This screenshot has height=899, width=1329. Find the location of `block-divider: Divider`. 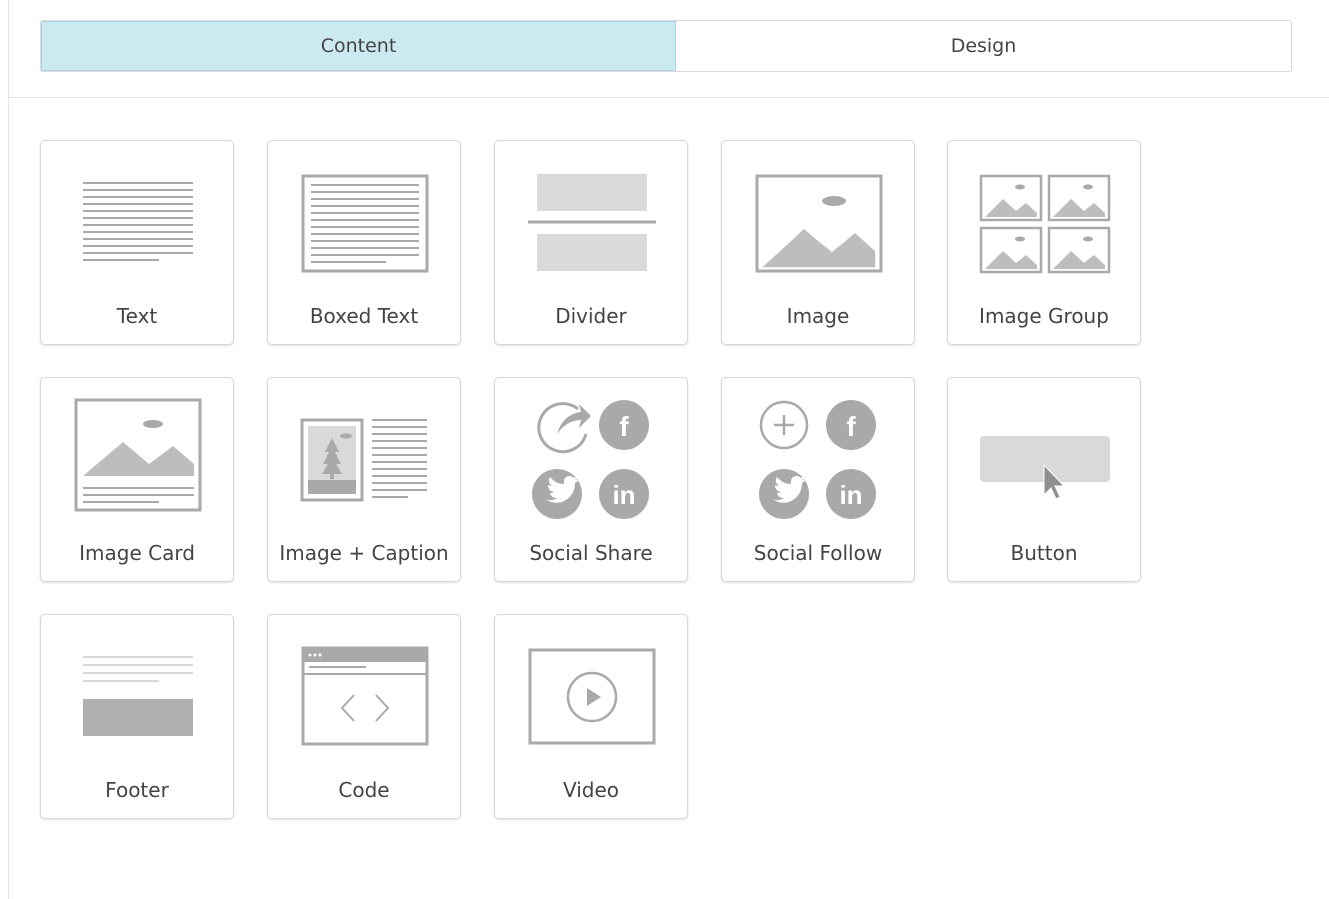

block-divider: Divider is located at coordinates (591, 242).